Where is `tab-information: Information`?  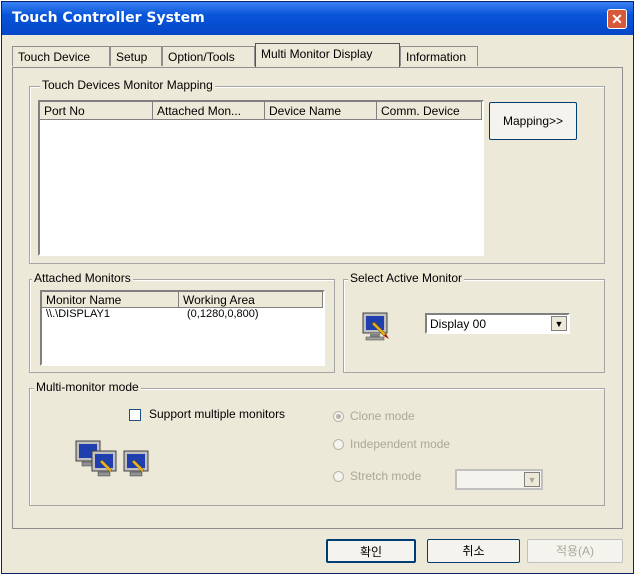
tab-information: Information is located at coordinates (439, 56).